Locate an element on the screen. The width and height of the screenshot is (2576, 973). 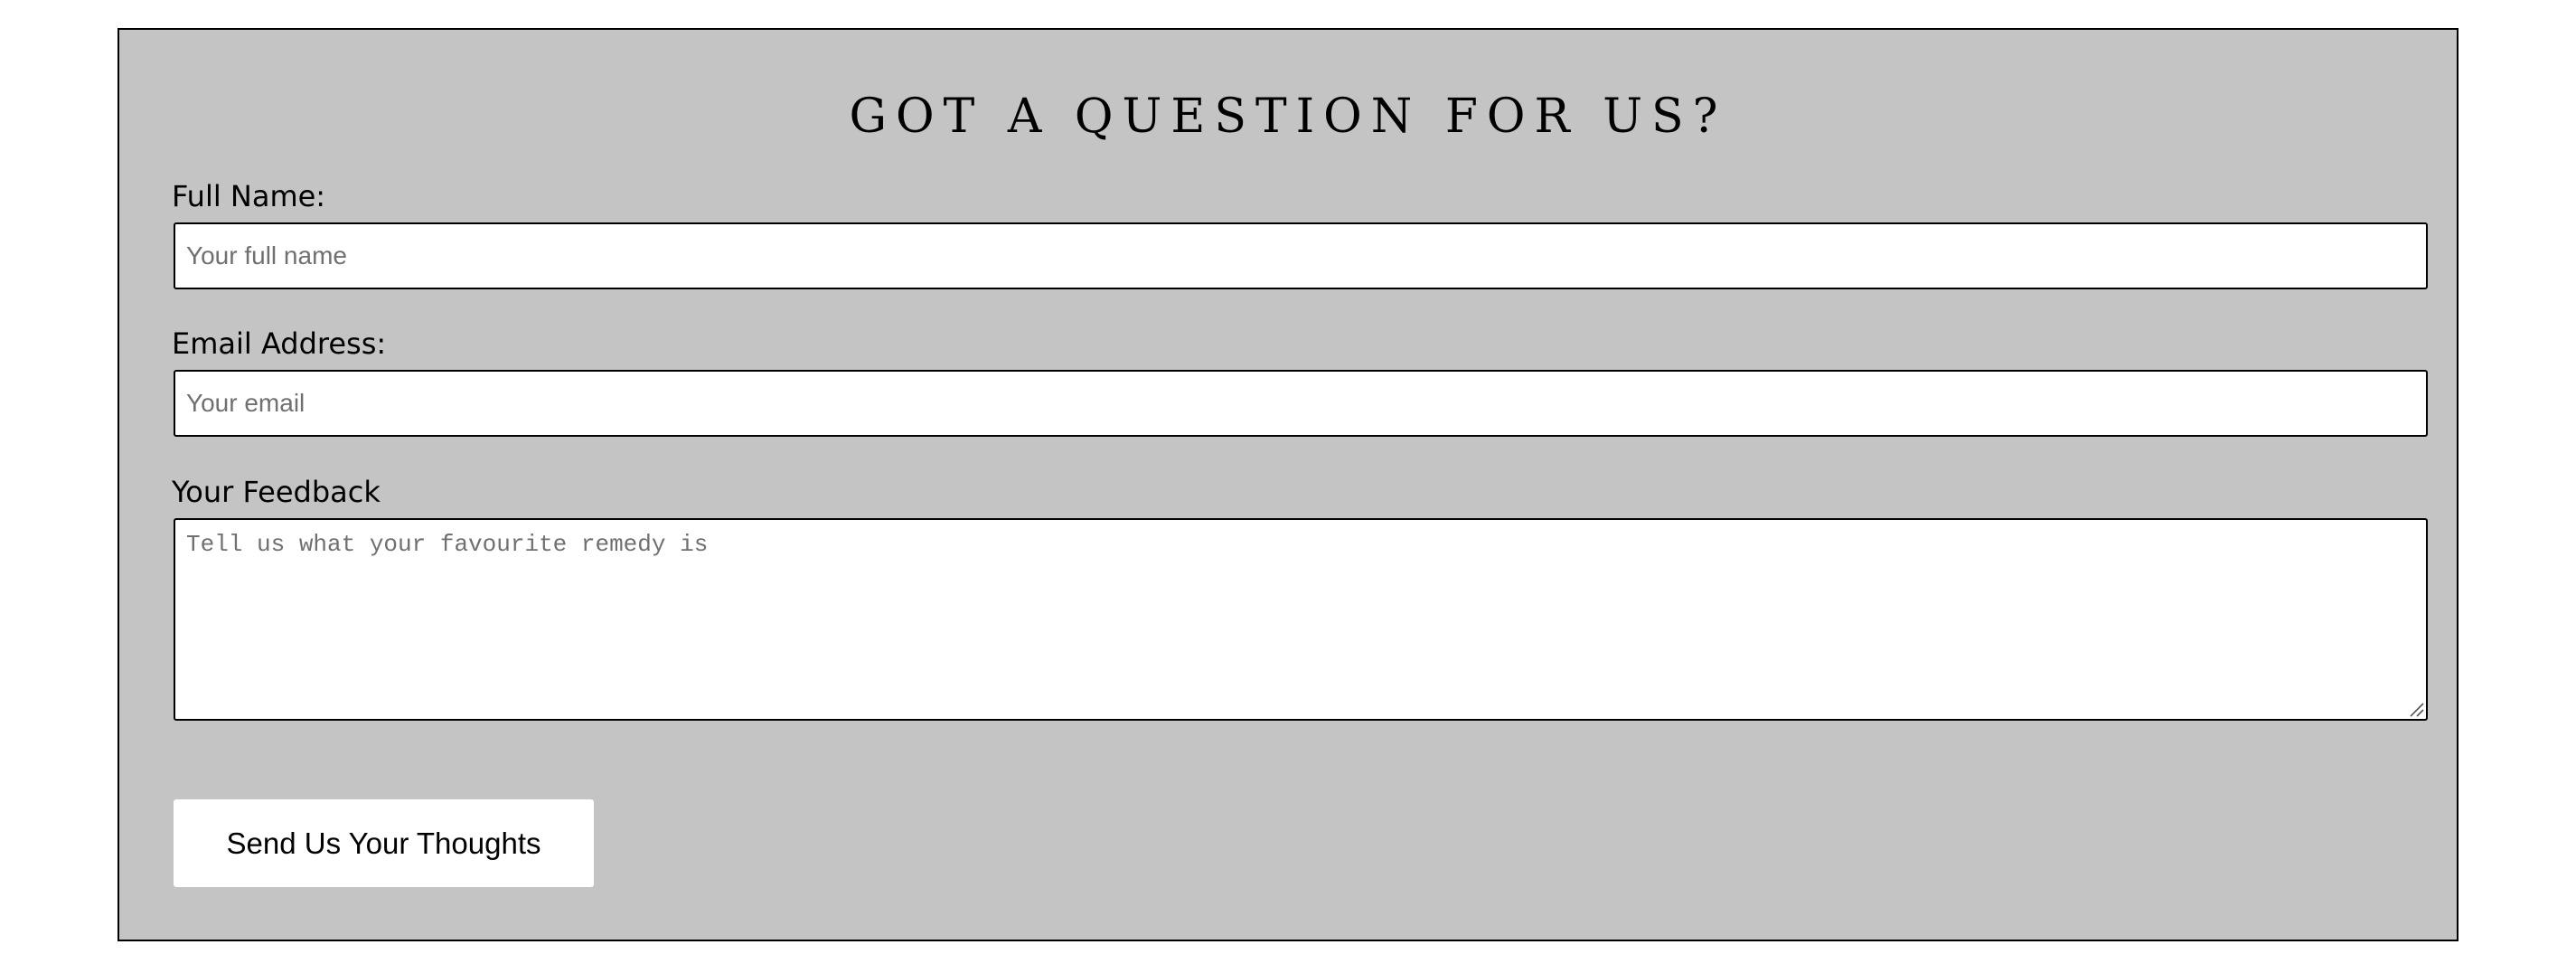
resize-grip-icon is located at coordinates (2416, 709).